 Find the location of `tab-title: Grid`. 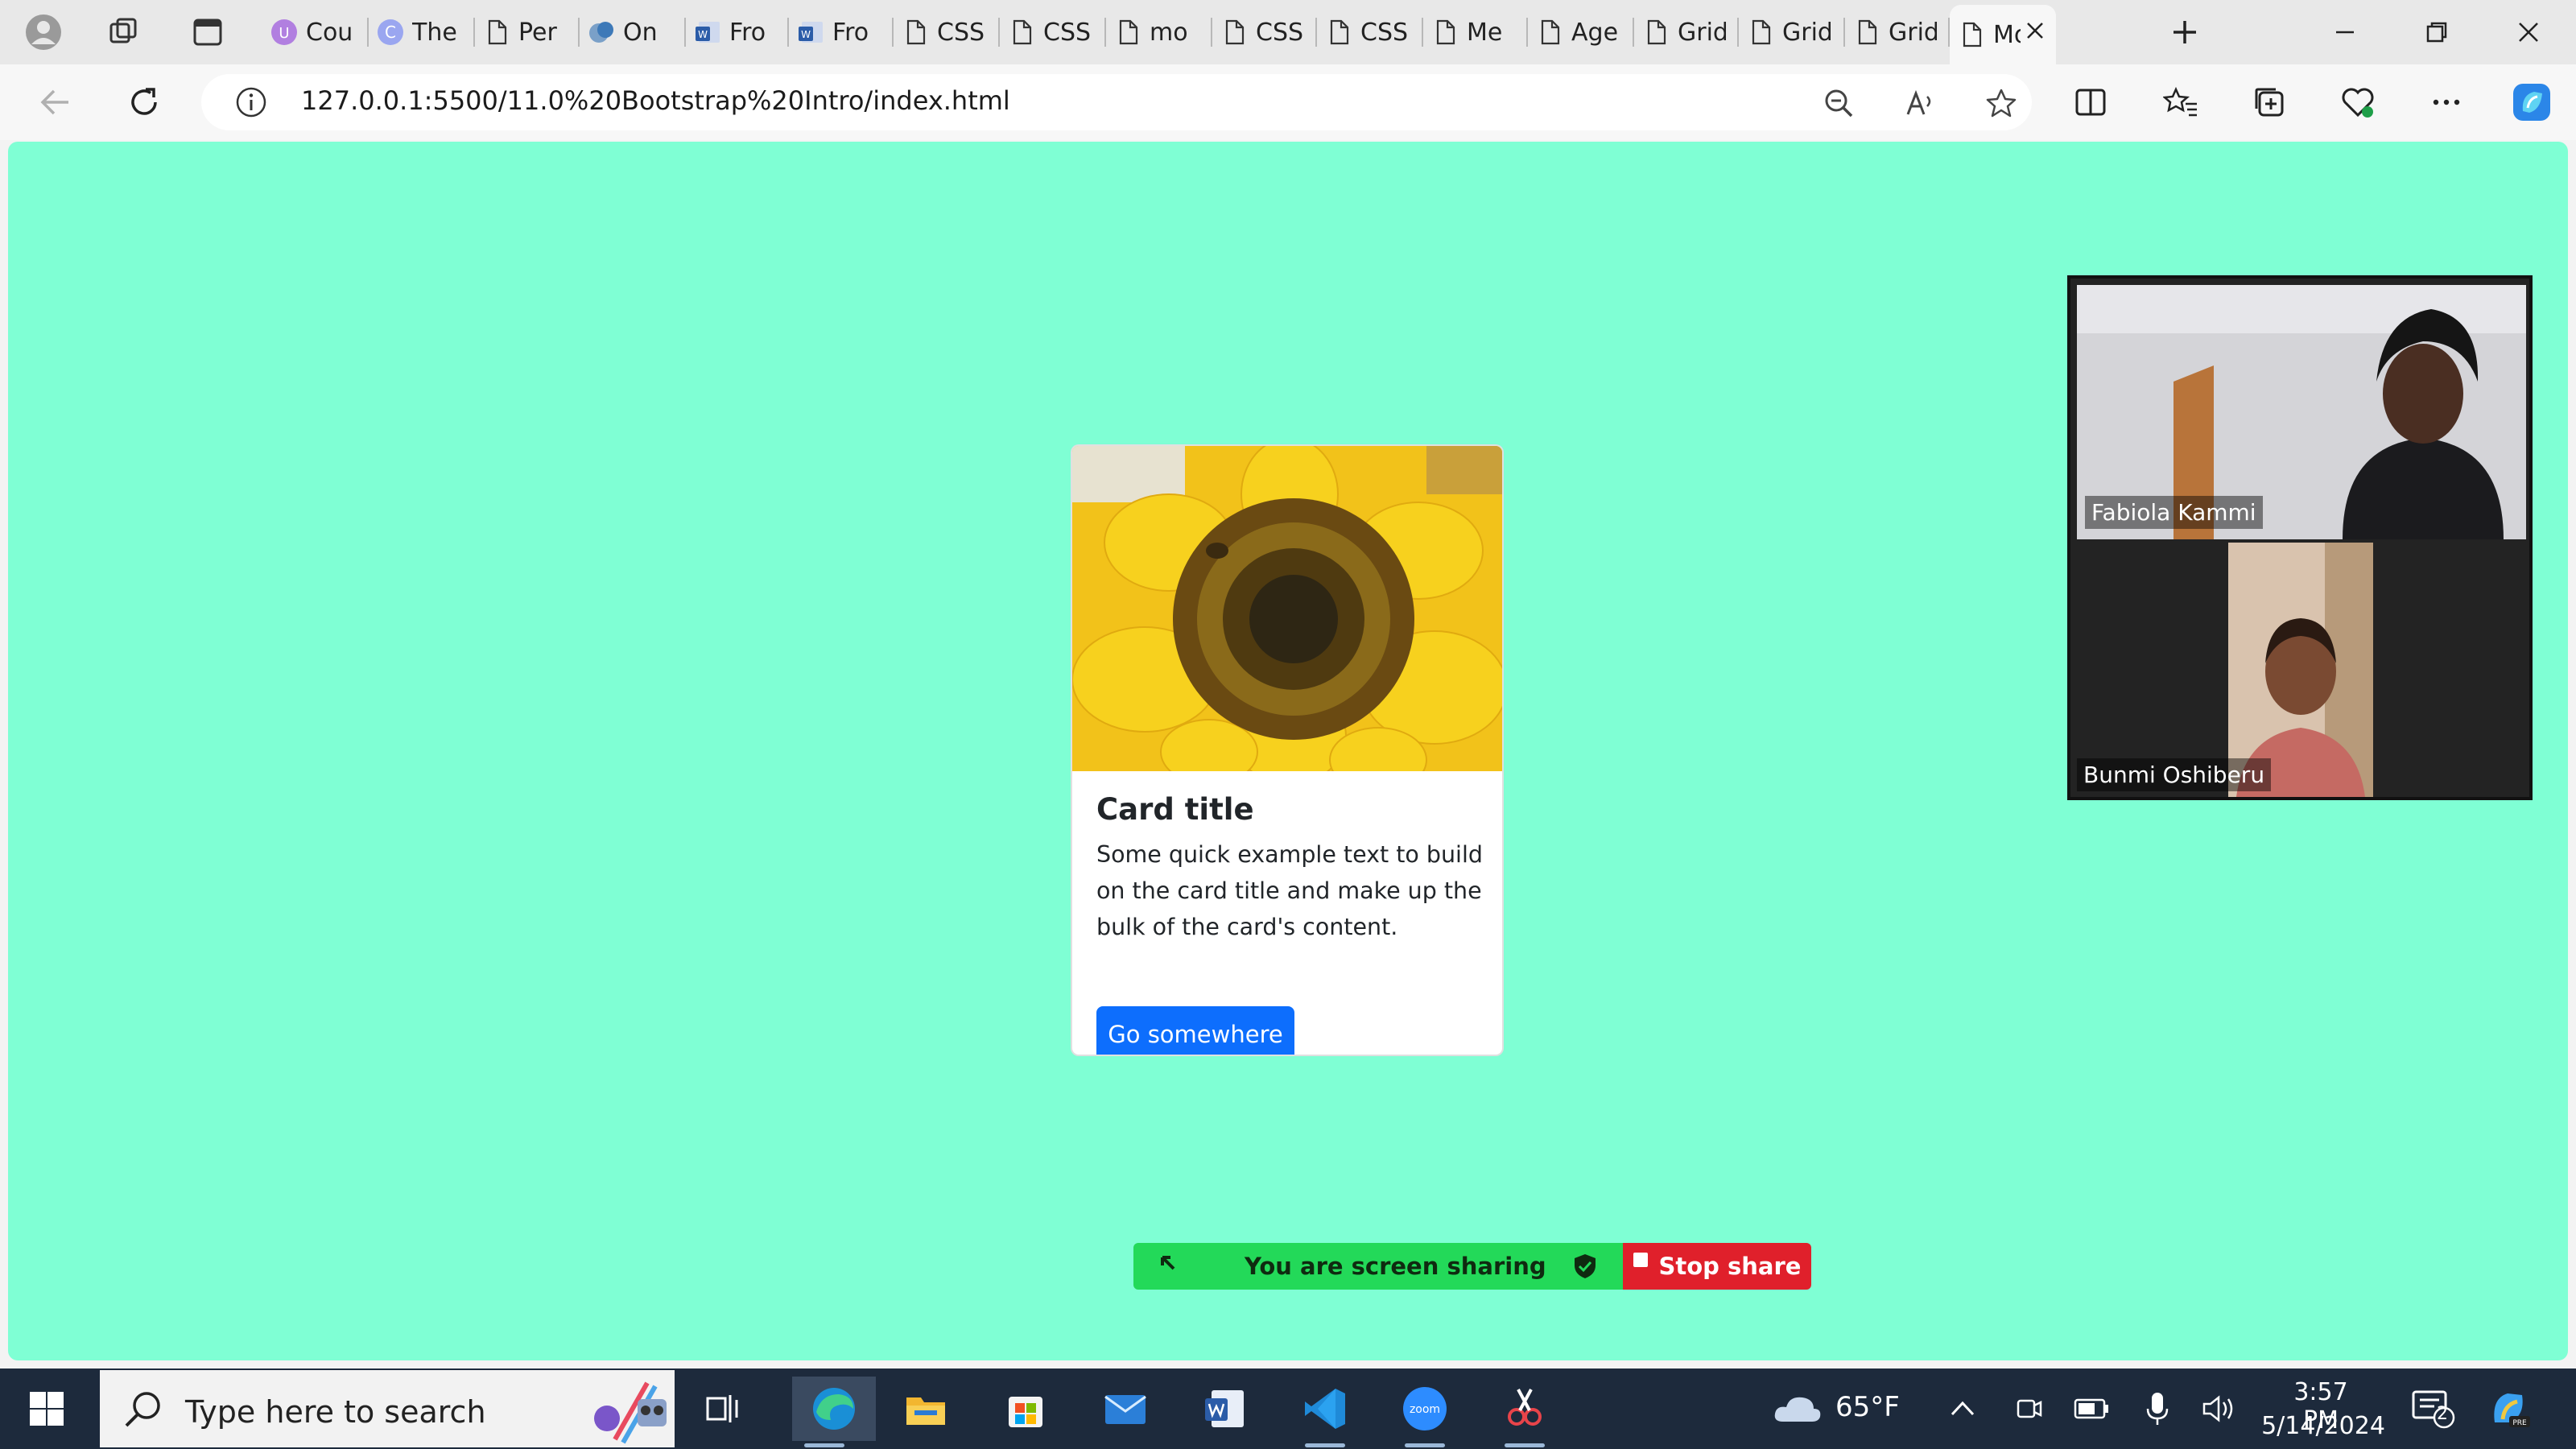

tab-title: Grid is located at coordinates (1913, 32).